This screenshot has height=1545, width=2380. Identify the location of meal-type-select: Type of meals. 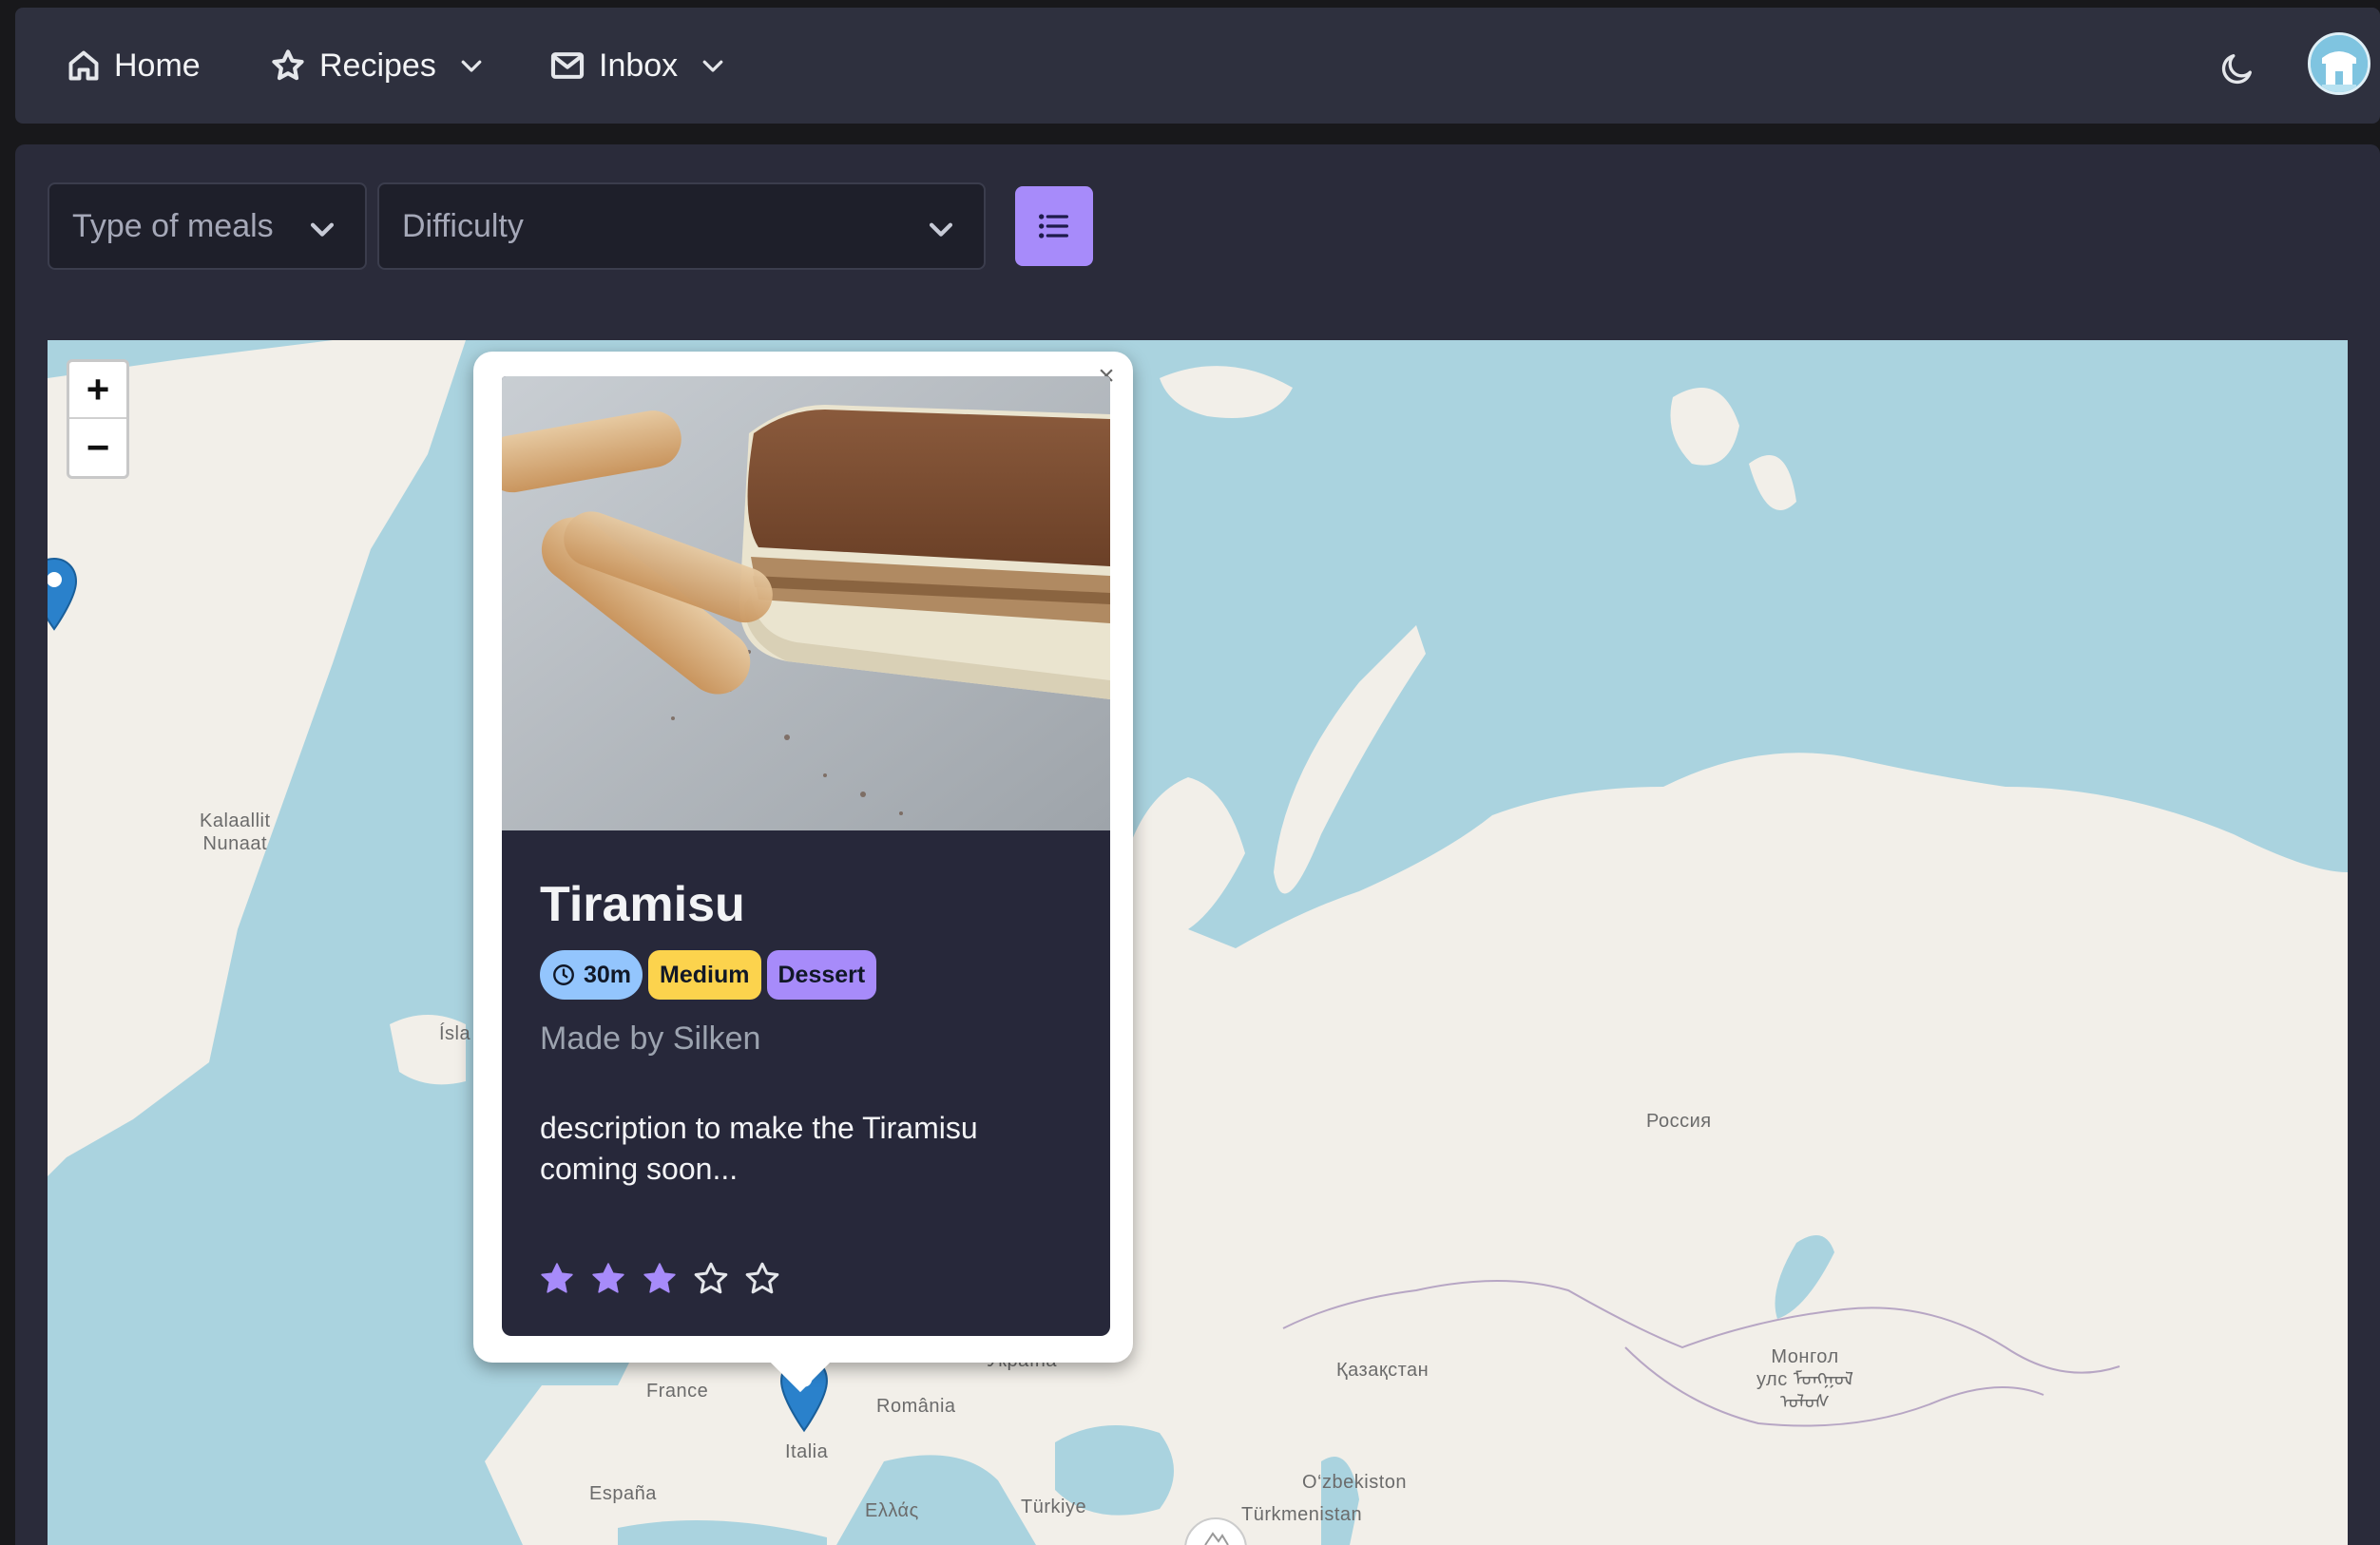
(207, 226).